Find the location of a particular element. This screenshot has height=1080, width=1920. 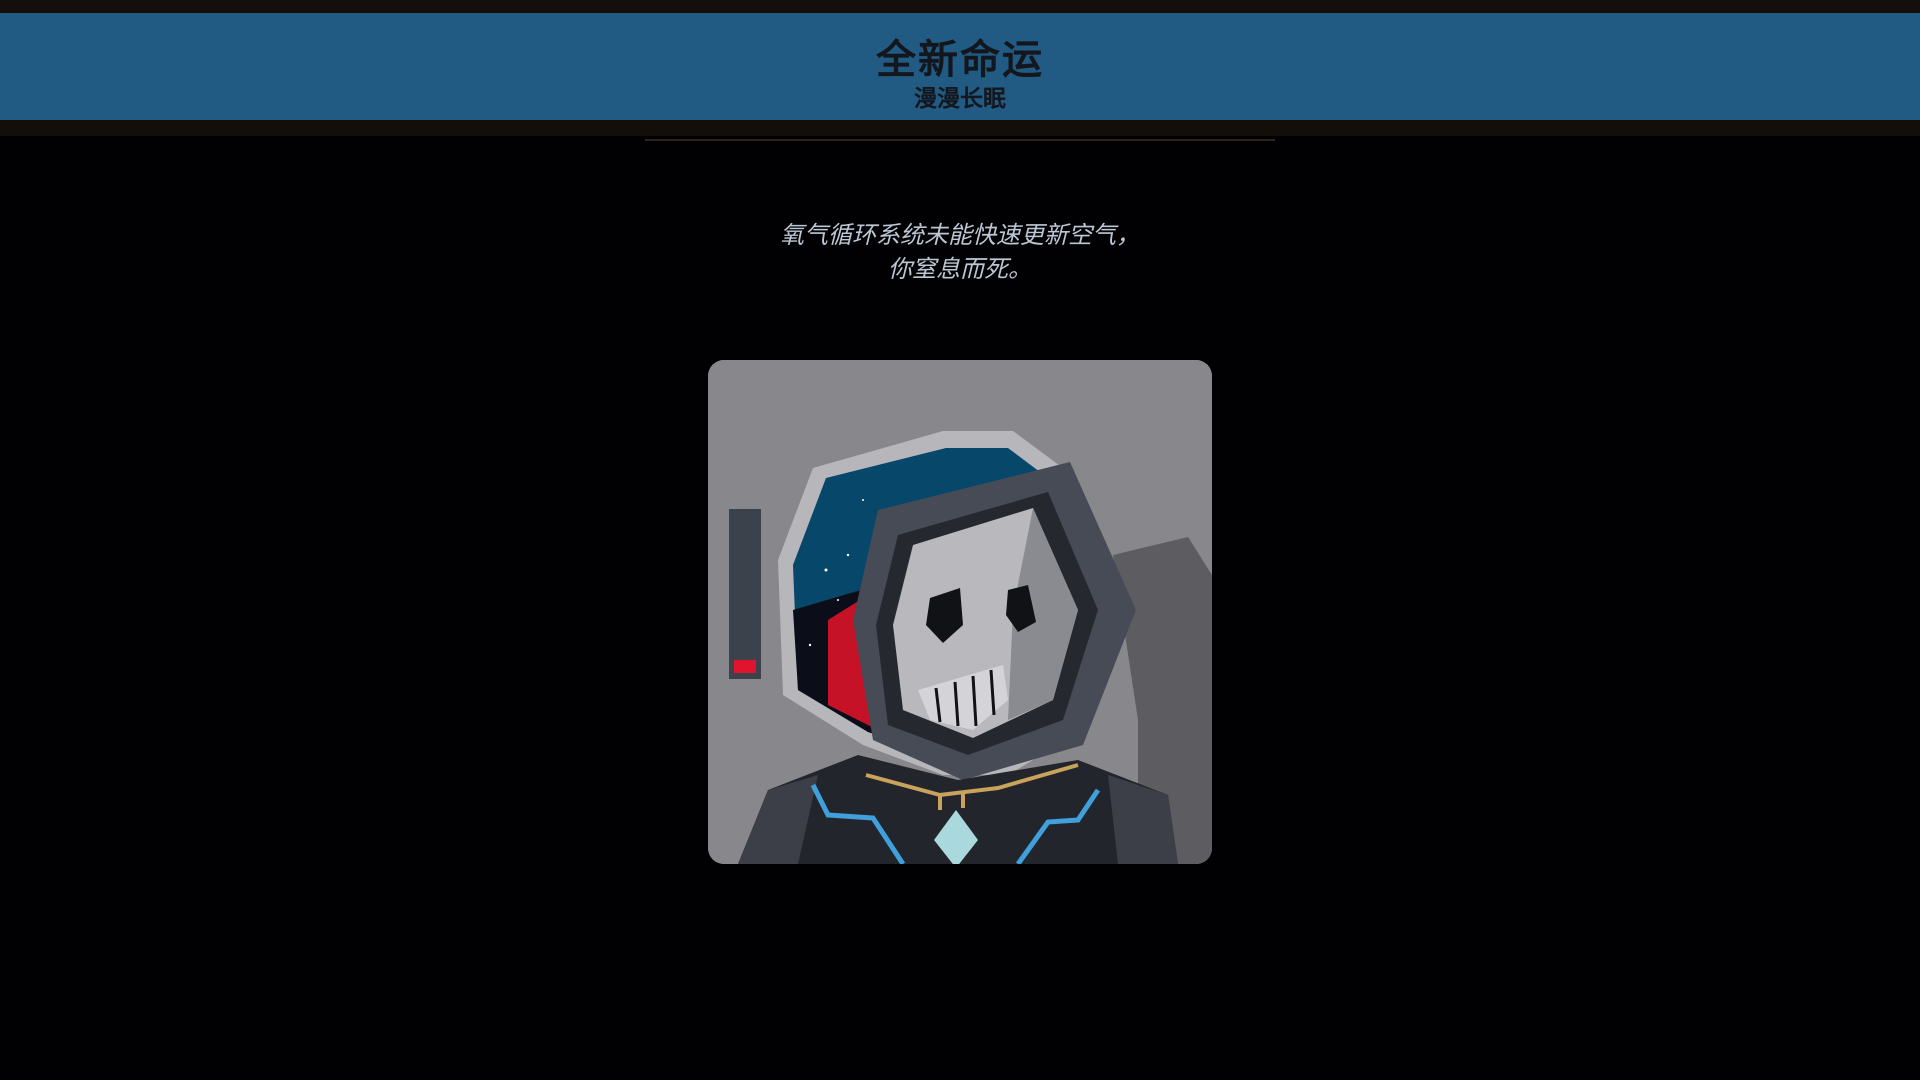

oxygen-meter-fill is located at coordinates (745, 666).